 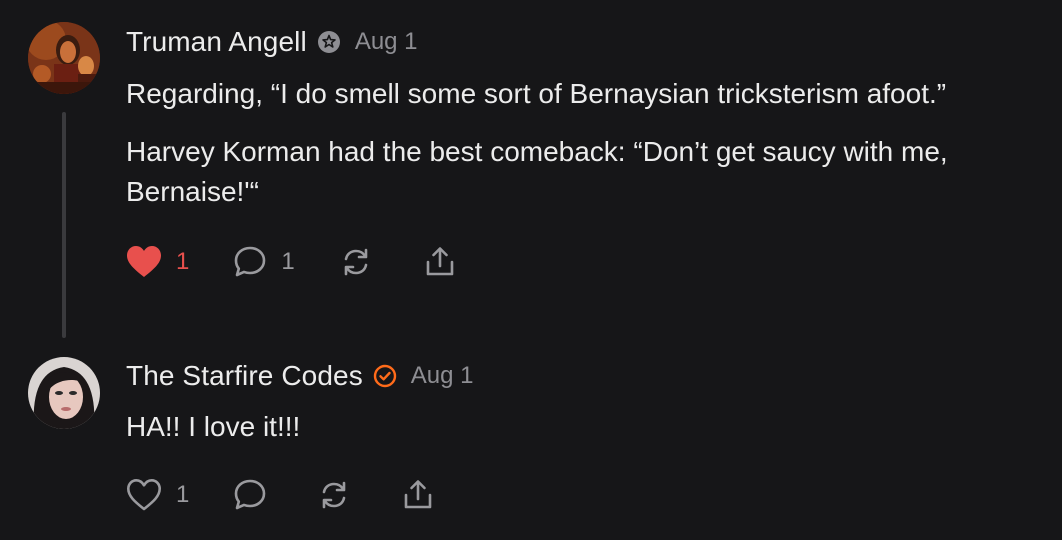 I want to click on author-name: The Starfire Codes, so click(x=244, y=376).